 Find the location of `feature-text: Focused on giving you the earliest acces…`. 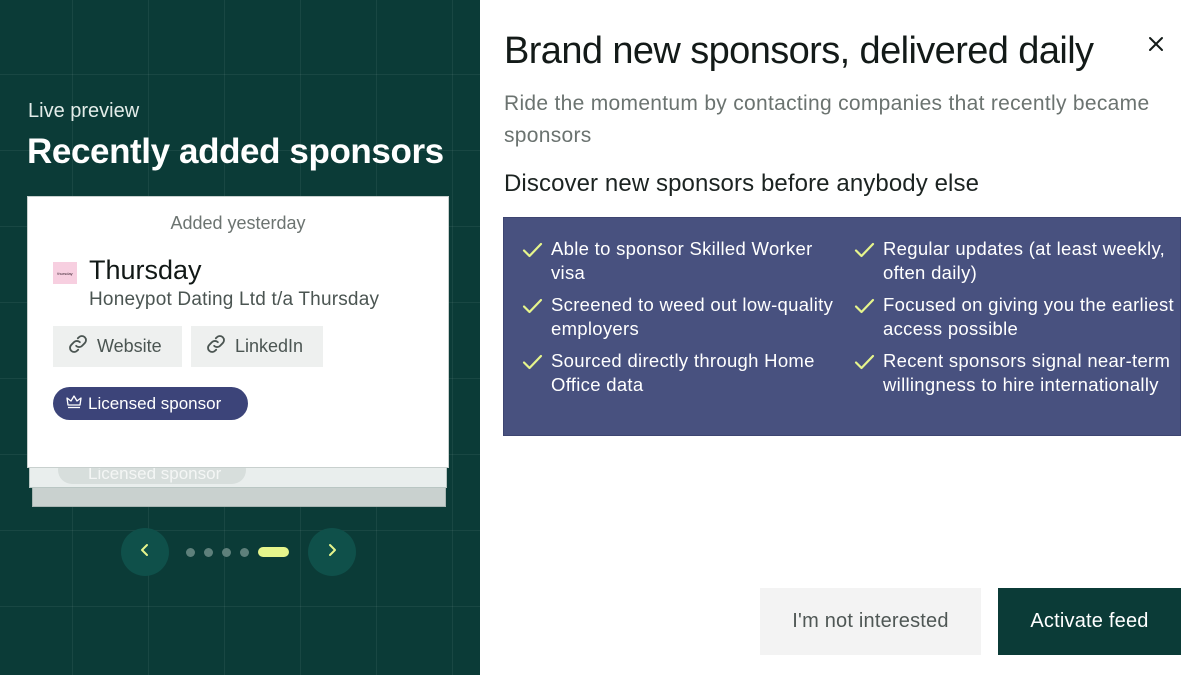

feature-text: Focused on giving you the earliest acces… is located at coordinates (1028, 316).